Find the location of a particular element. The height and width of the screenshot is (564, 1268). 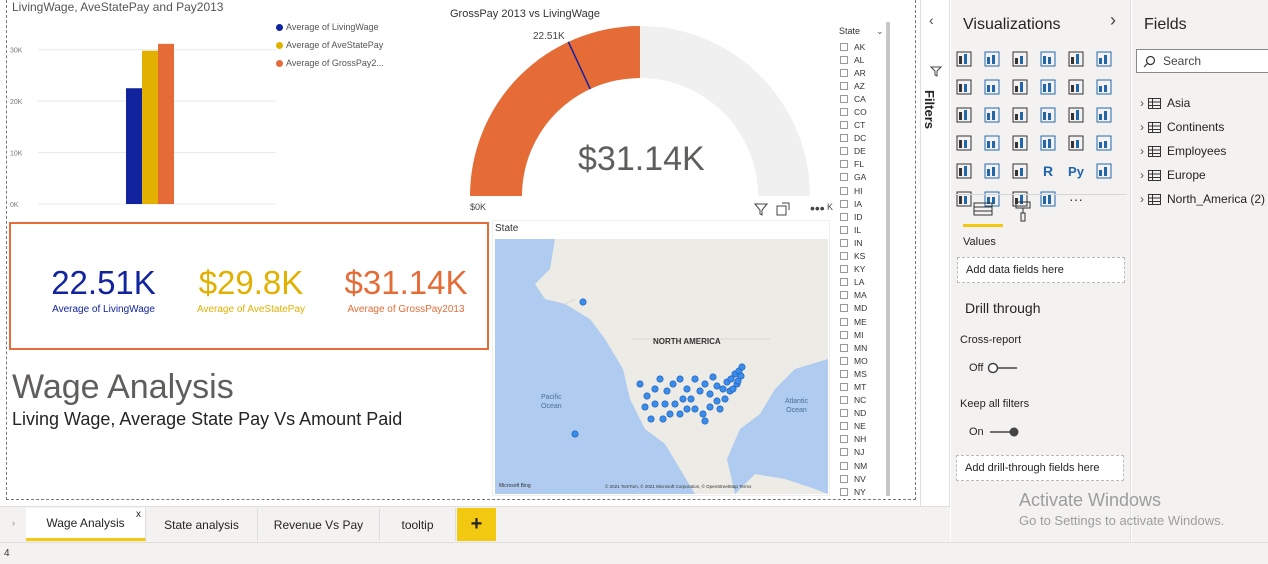

slicer-item: CO is located at coordinates (854, 111).